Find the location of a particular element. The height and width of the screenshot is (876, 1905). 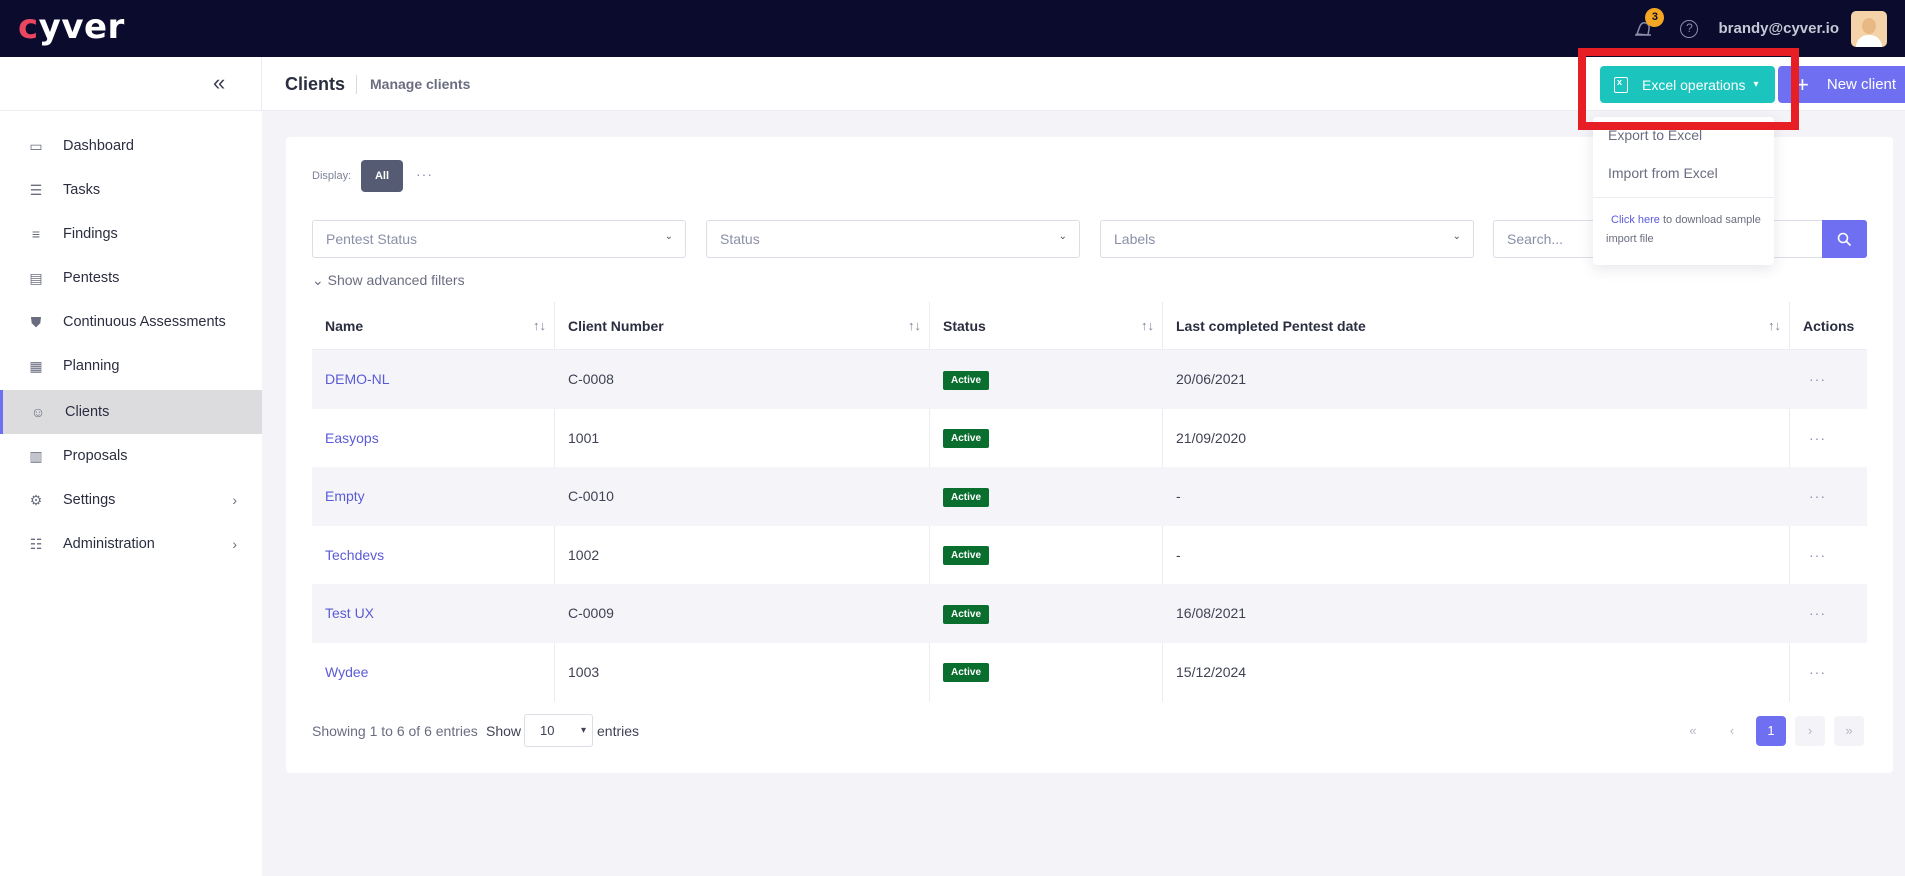

labels-placeholder: Labels is located at coordinates (1135, 239).